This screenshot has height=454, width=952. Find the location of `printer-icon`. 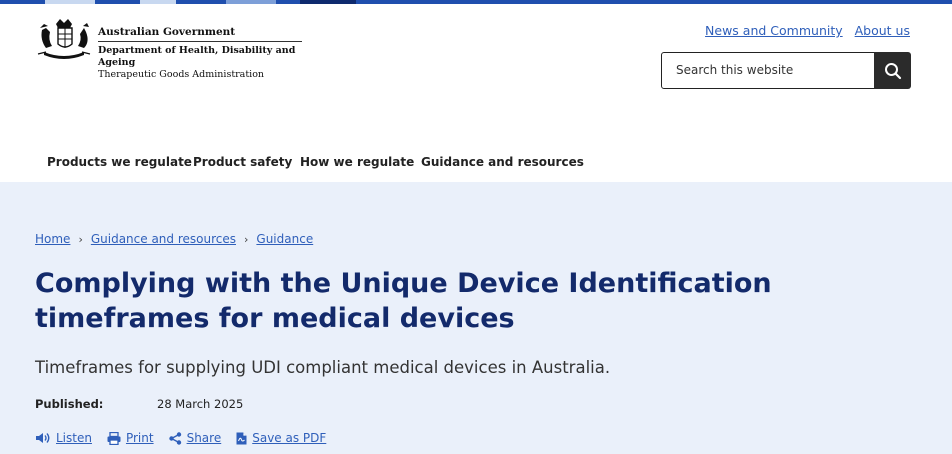

printer-icon is located at coordinates (114, 438).